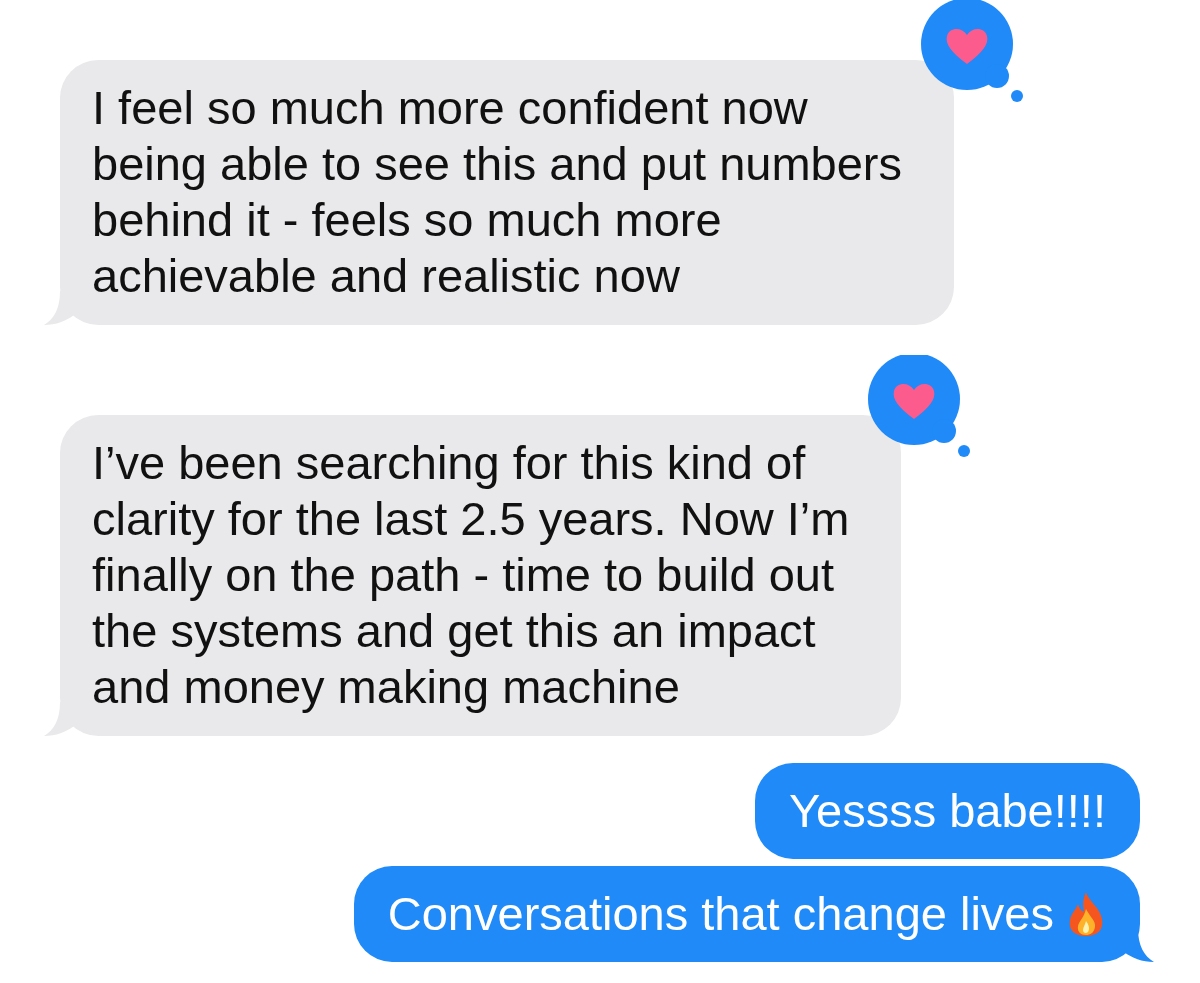 The image size is (1200, 983). I want to click on message-text: Conversations that change lives, so click(720, 914).